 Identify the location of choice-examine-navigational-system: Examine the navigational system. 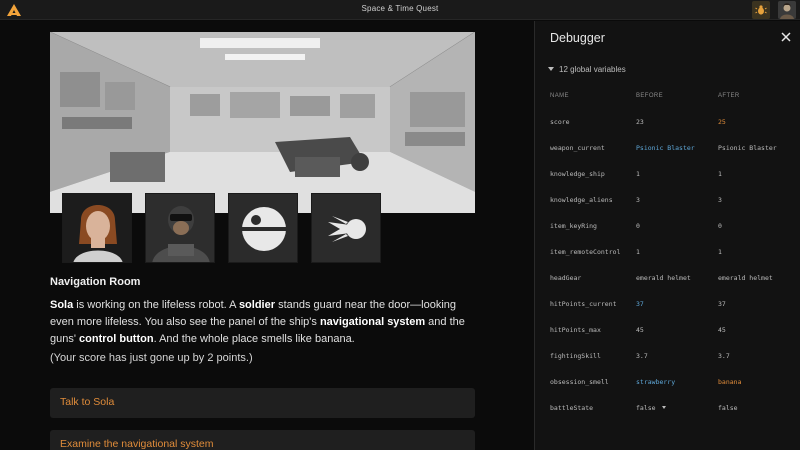
(262, 440).